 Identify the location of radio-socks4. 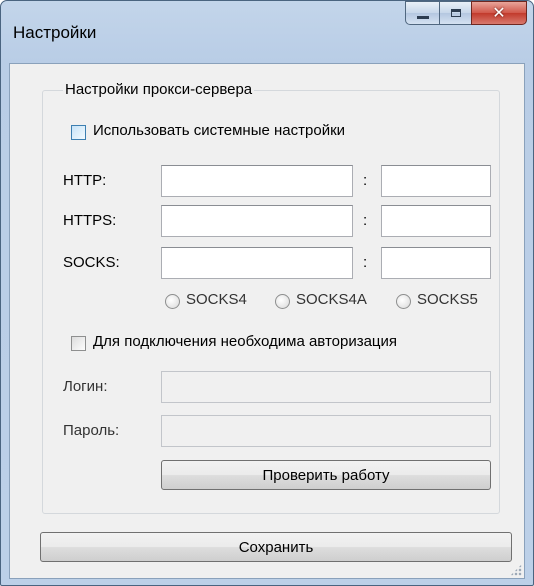
(172, 301).